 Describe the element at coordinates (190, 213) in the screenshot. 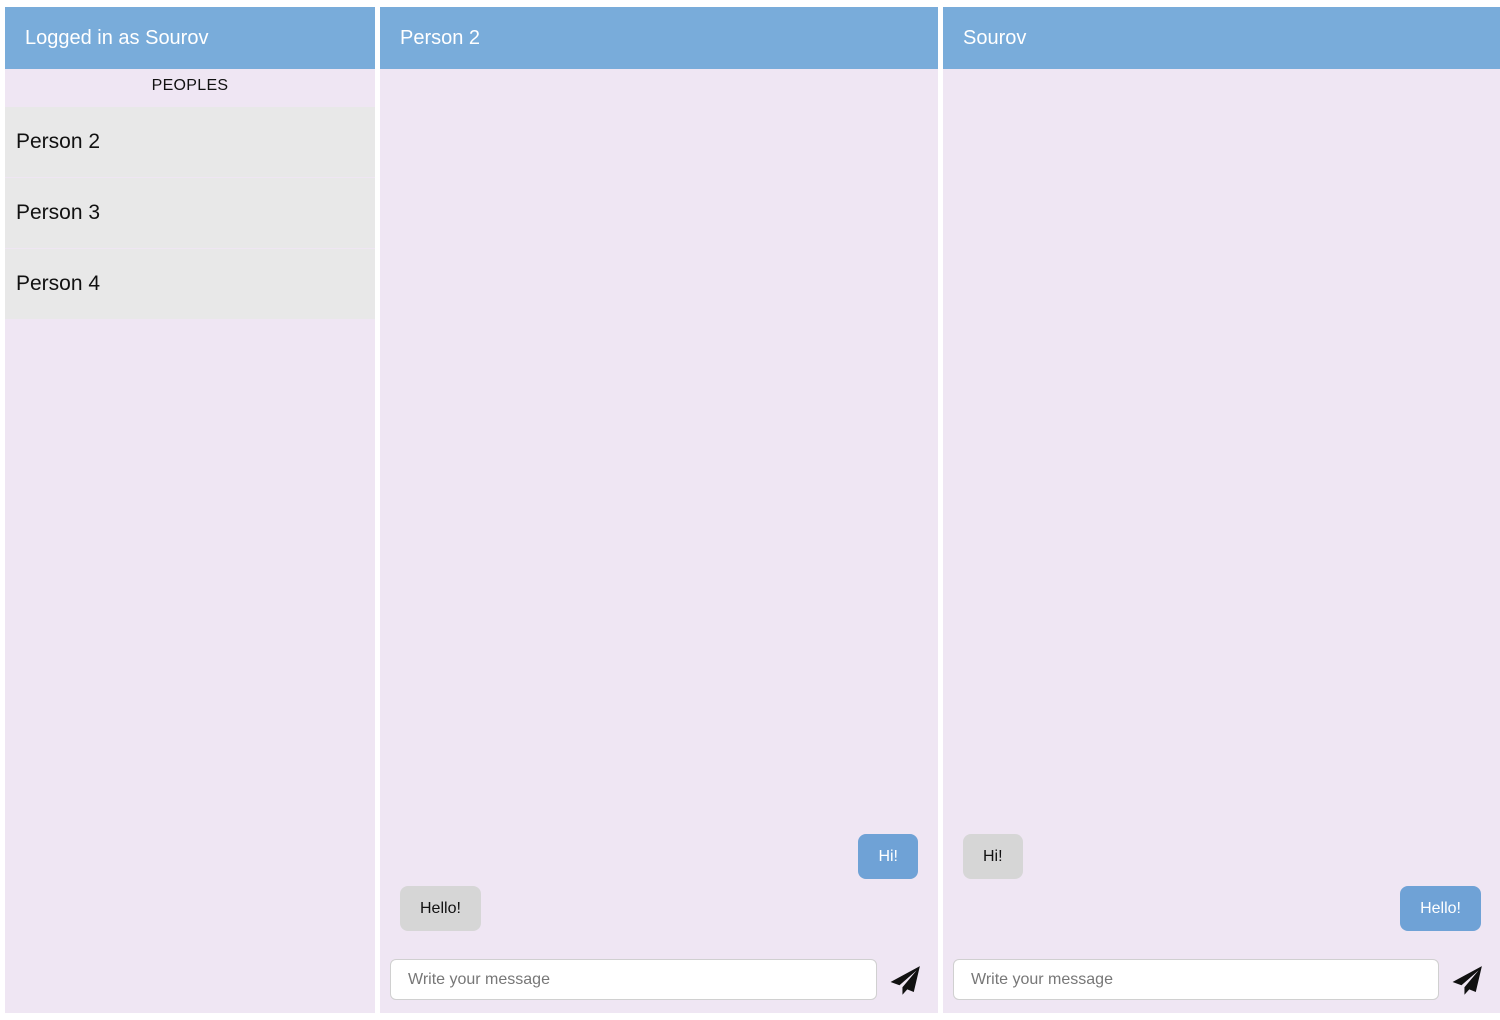

I see `person-item-person-3: Person 3` at that location.